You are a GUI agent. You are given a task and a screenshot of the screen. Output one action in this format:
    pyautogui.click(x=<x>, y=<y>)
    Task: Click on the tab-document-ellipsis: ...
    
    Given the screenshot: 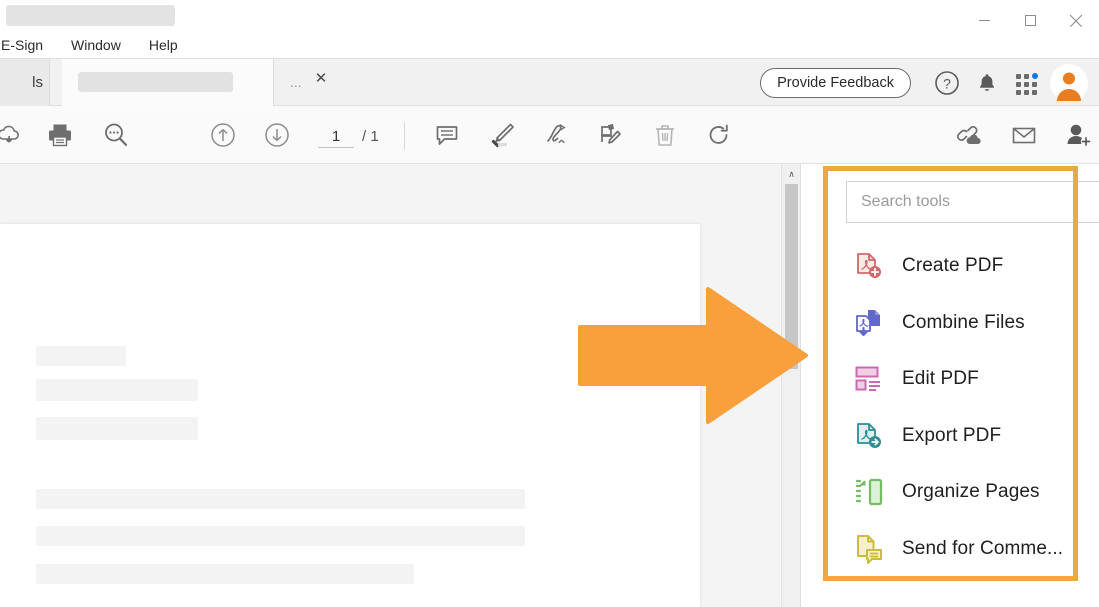 What is the action you would take?
    pyautogui.click(x=296, y=82)
    